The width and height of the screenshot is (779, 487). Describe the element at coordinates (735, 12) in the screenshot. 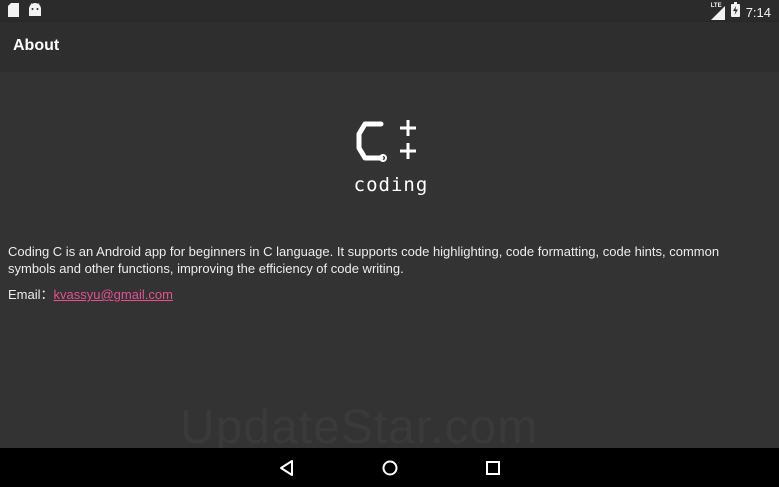

I see `battery-charging-icon` at that location.